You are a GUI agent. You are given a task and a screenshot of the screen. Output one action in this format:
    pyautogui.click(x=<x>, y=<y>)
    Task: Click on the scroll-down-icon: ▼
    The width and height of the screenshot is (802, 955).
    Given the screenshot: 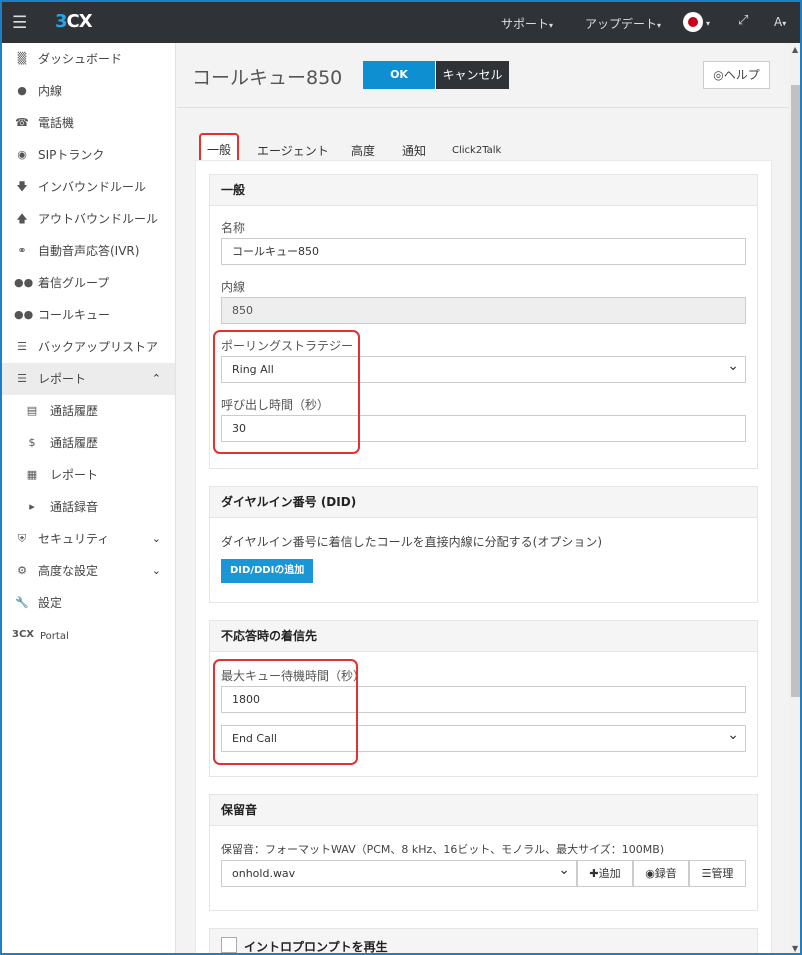 What is the action you would take?
    pyautogui.click(x=795, y=948)
    